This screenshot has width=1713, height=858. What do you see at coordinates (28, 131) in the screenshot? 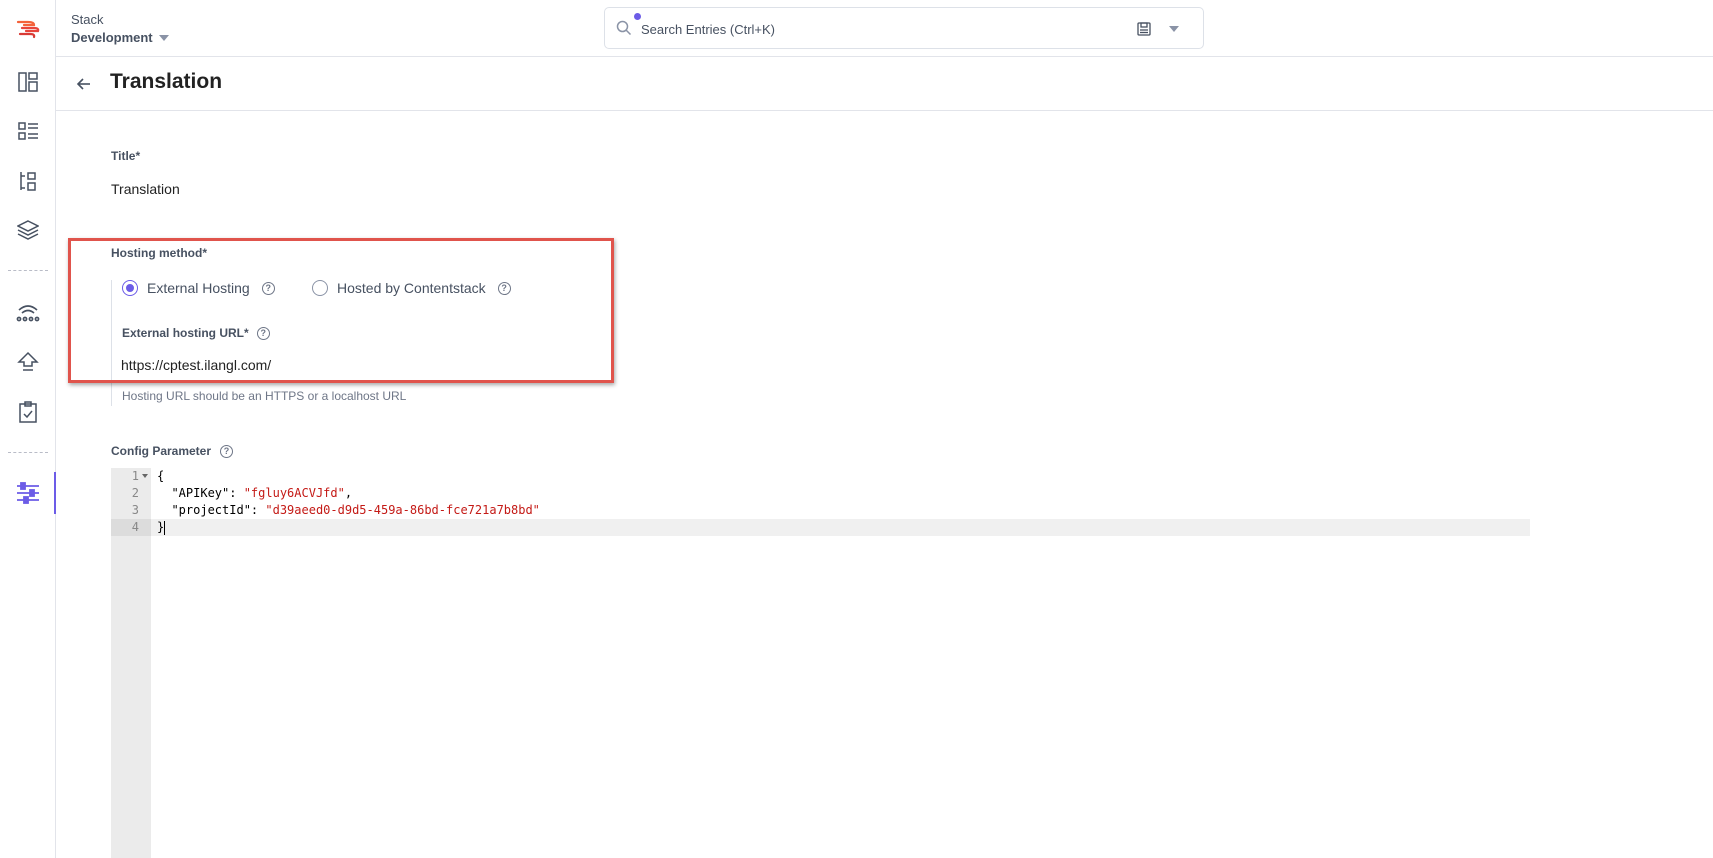
I see `entries-list-icon` at bounding box center [28, 131].